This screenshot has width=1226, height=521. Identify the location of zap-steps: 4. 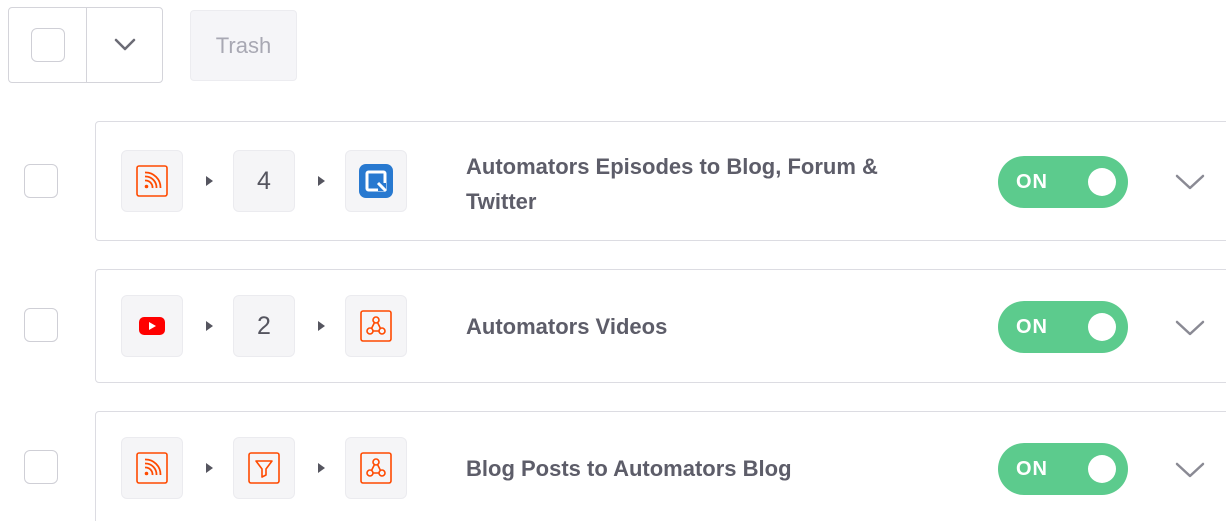
(264, 181).